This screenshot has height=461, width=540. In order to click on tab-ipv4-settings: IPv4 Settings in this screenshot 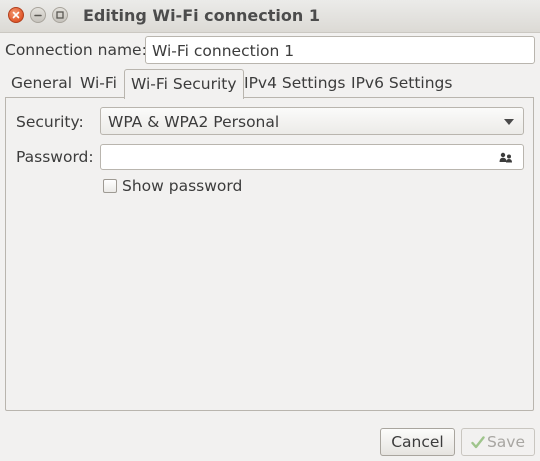, I will do `click(294, 83)`.